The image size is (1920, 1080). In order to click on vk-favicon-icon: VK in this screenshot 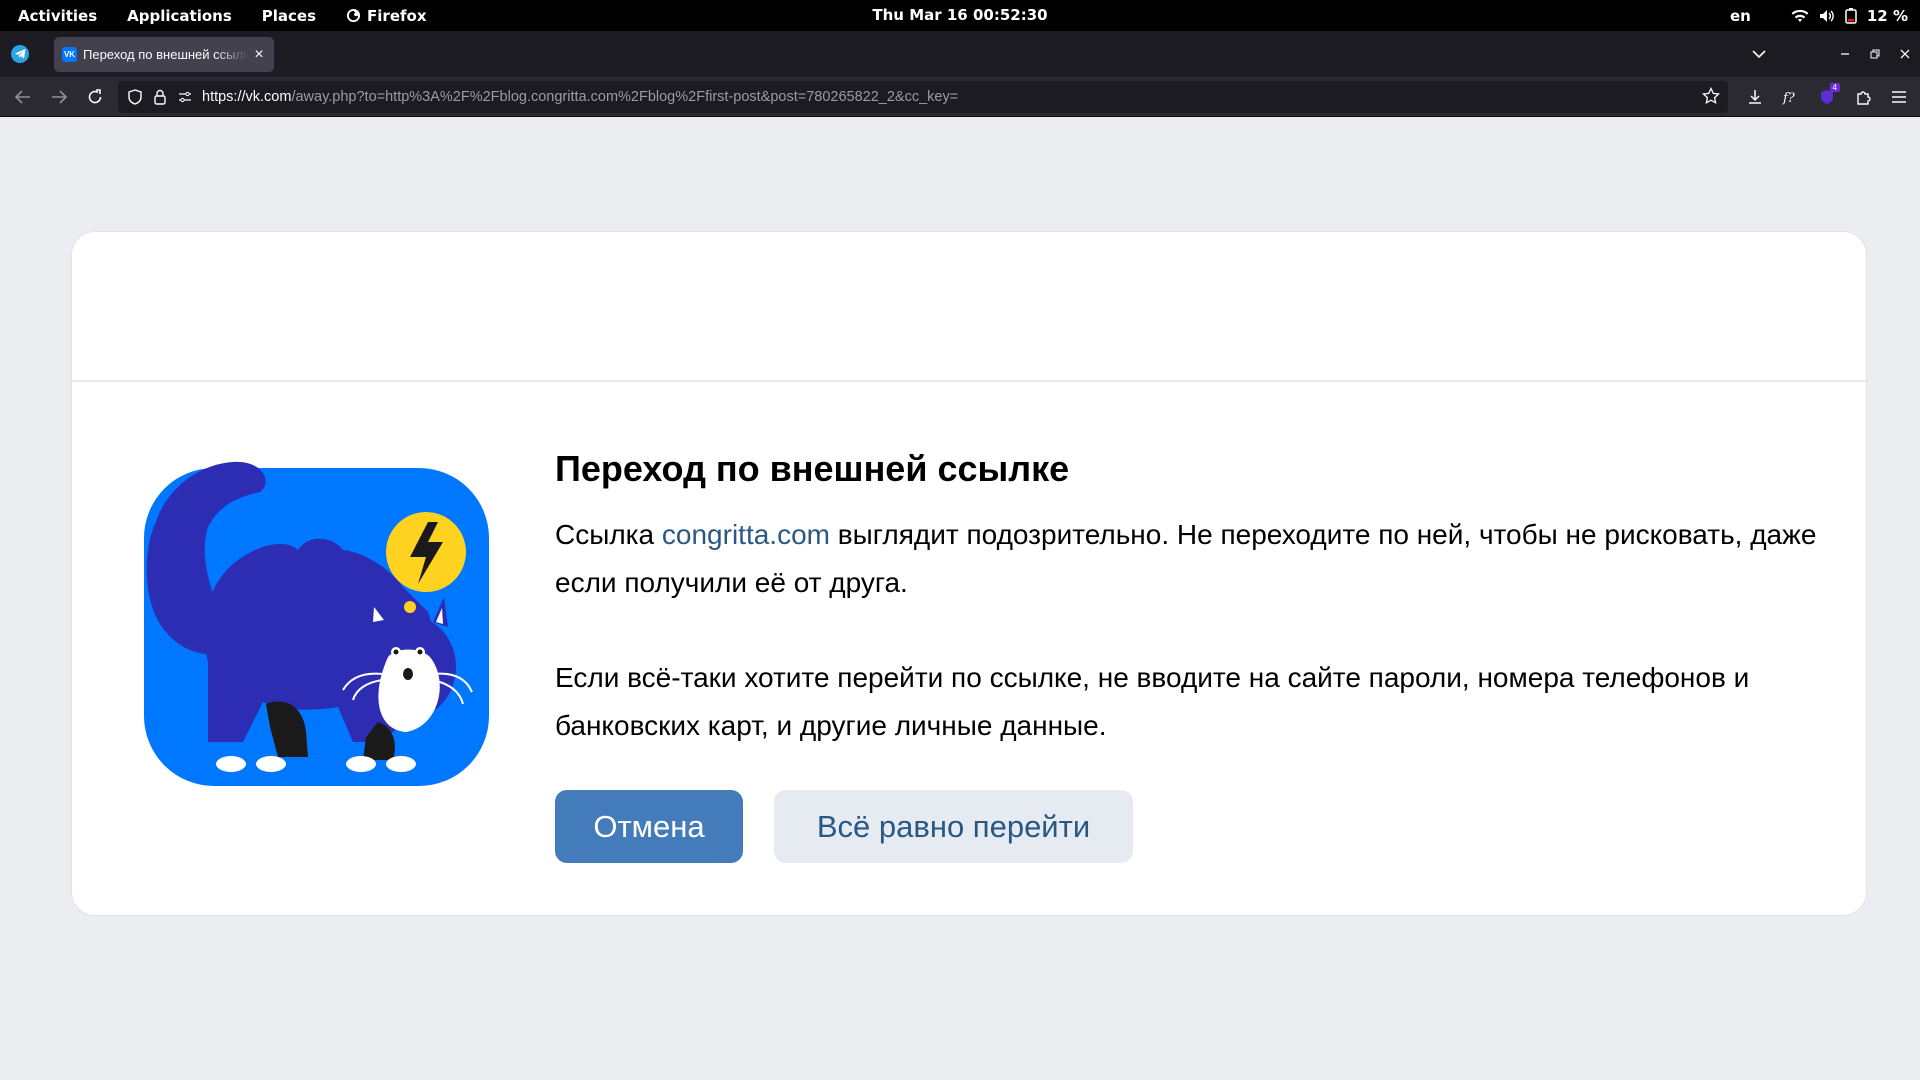, I will do `click(69, 54)`.